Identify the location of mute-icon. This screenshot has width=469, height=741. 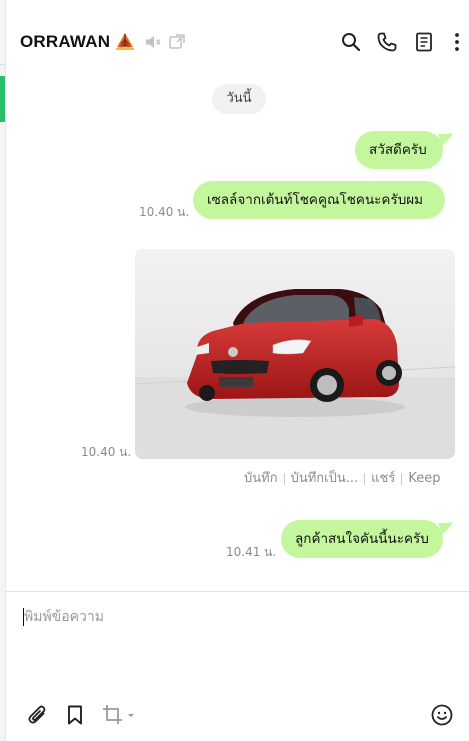
(153, 42).